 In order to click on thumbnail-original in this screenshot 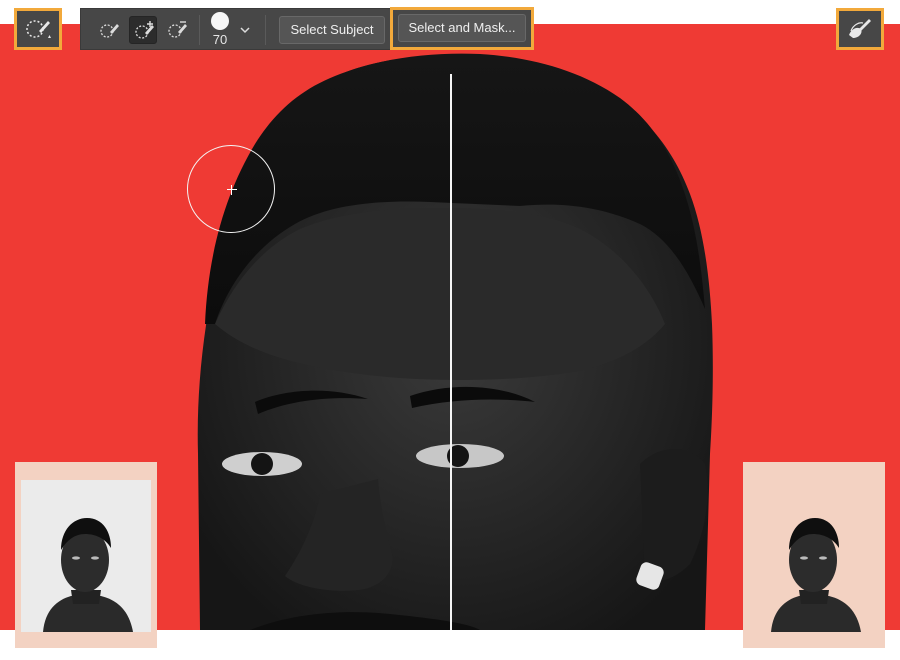, I will do `click(86, 555)`.